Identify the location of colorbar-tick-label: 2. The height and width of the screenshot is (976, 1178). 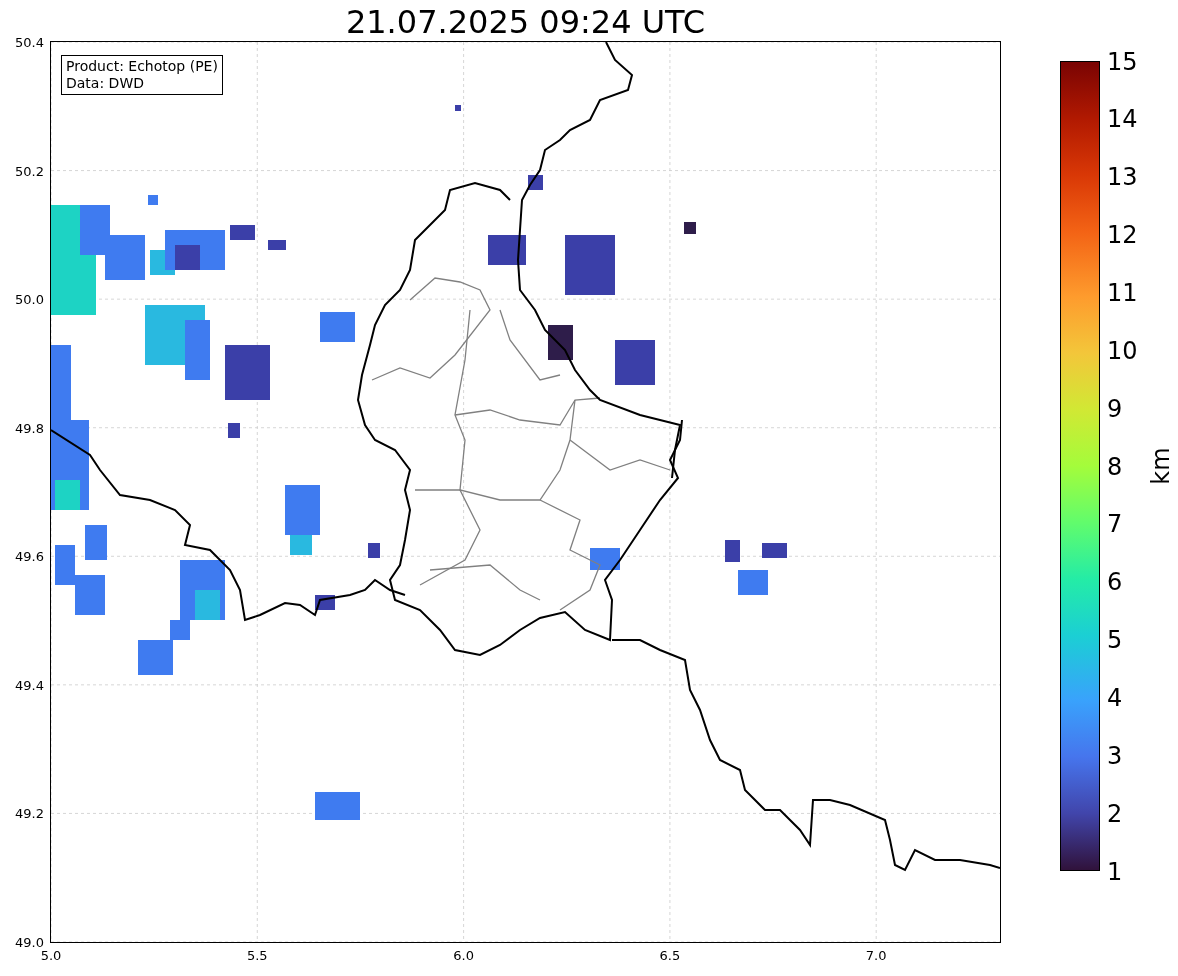
(1115, 813).